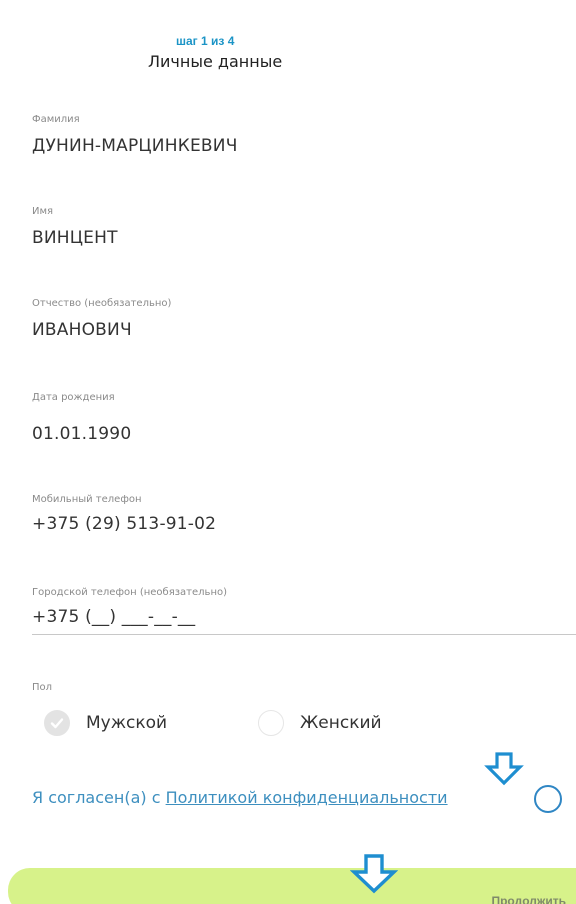 The height and width of the screenshot is (904, 576). Describe the element at coordinates (73, 397) in the screenshot. I see `birth-date-label: Дата рождения` at that location.